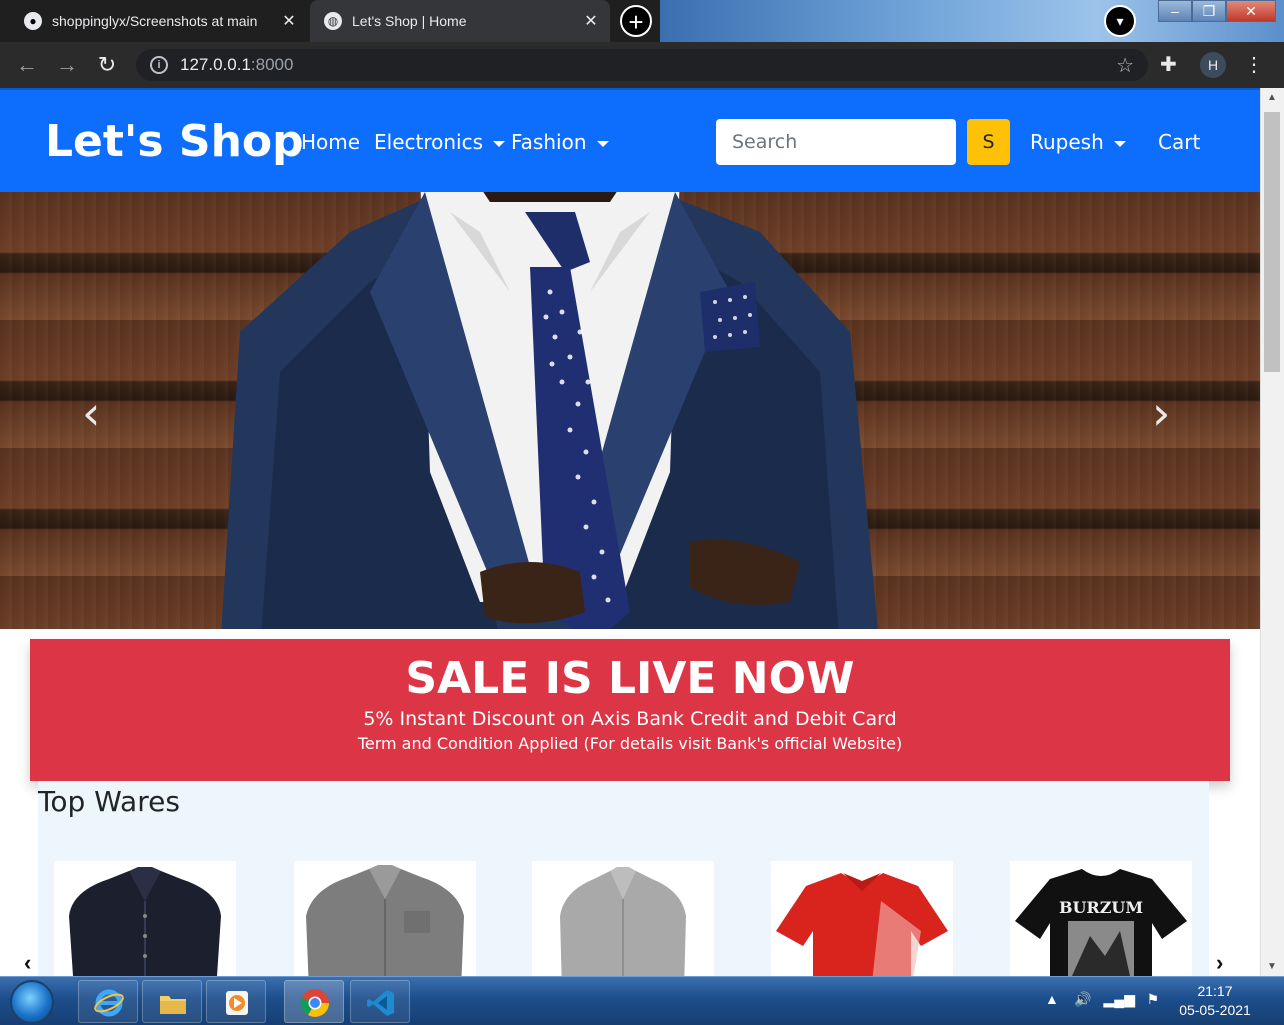 Image resolution: width=1284 pixels, height=1025 pixels. Describe the element at coordinates (1215, 991) in the screenshot. I see `clock-time: 21:17` at that location.